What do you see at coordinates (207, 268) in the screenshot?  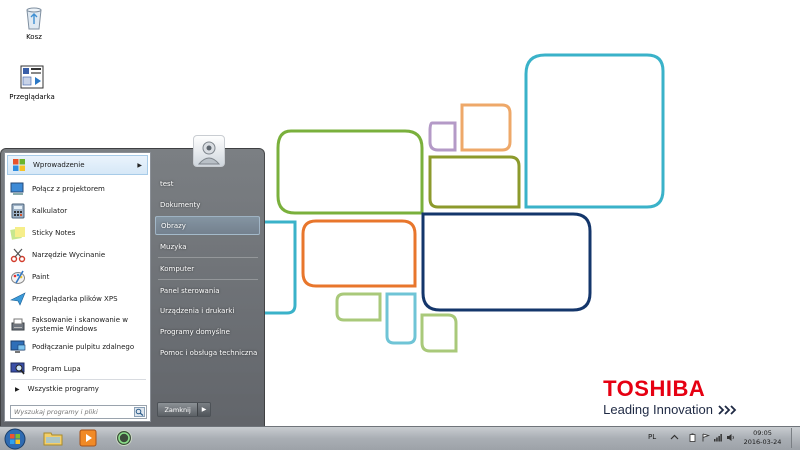 I see `place-item-computer: Komputer` at bounding box center [207, 268].